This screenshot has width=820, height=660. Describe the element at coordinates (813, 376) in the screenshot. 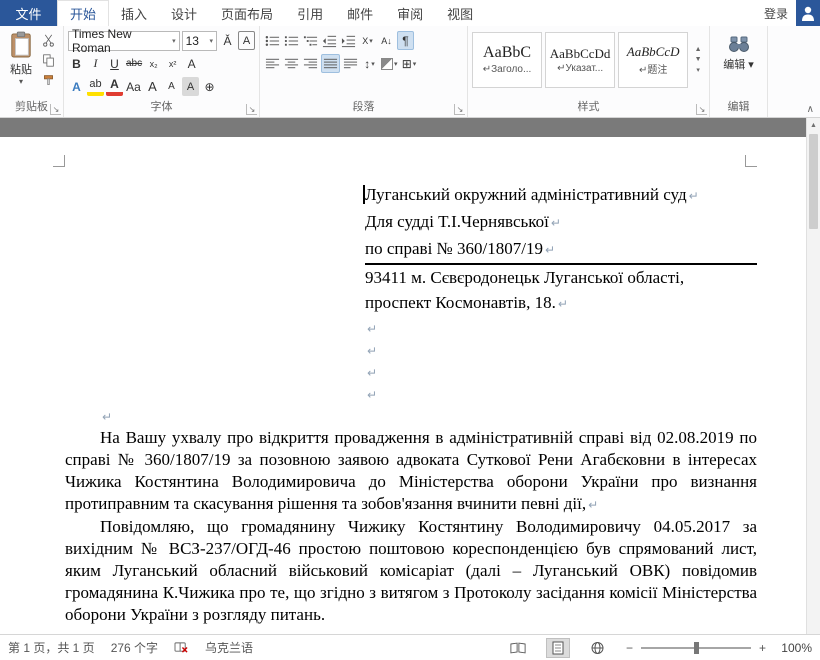

I see `vertical-scrollbar: ▲` at that location.